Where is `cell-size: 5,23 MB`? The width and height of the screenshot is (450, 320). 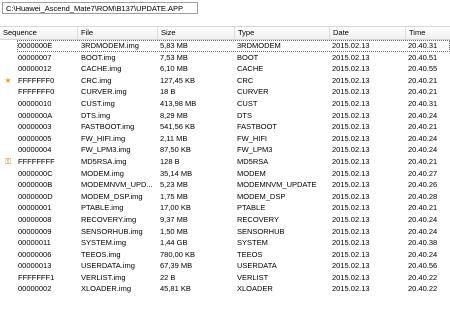
cell-size: 5,23 MB is located at coordinates (174, 185).